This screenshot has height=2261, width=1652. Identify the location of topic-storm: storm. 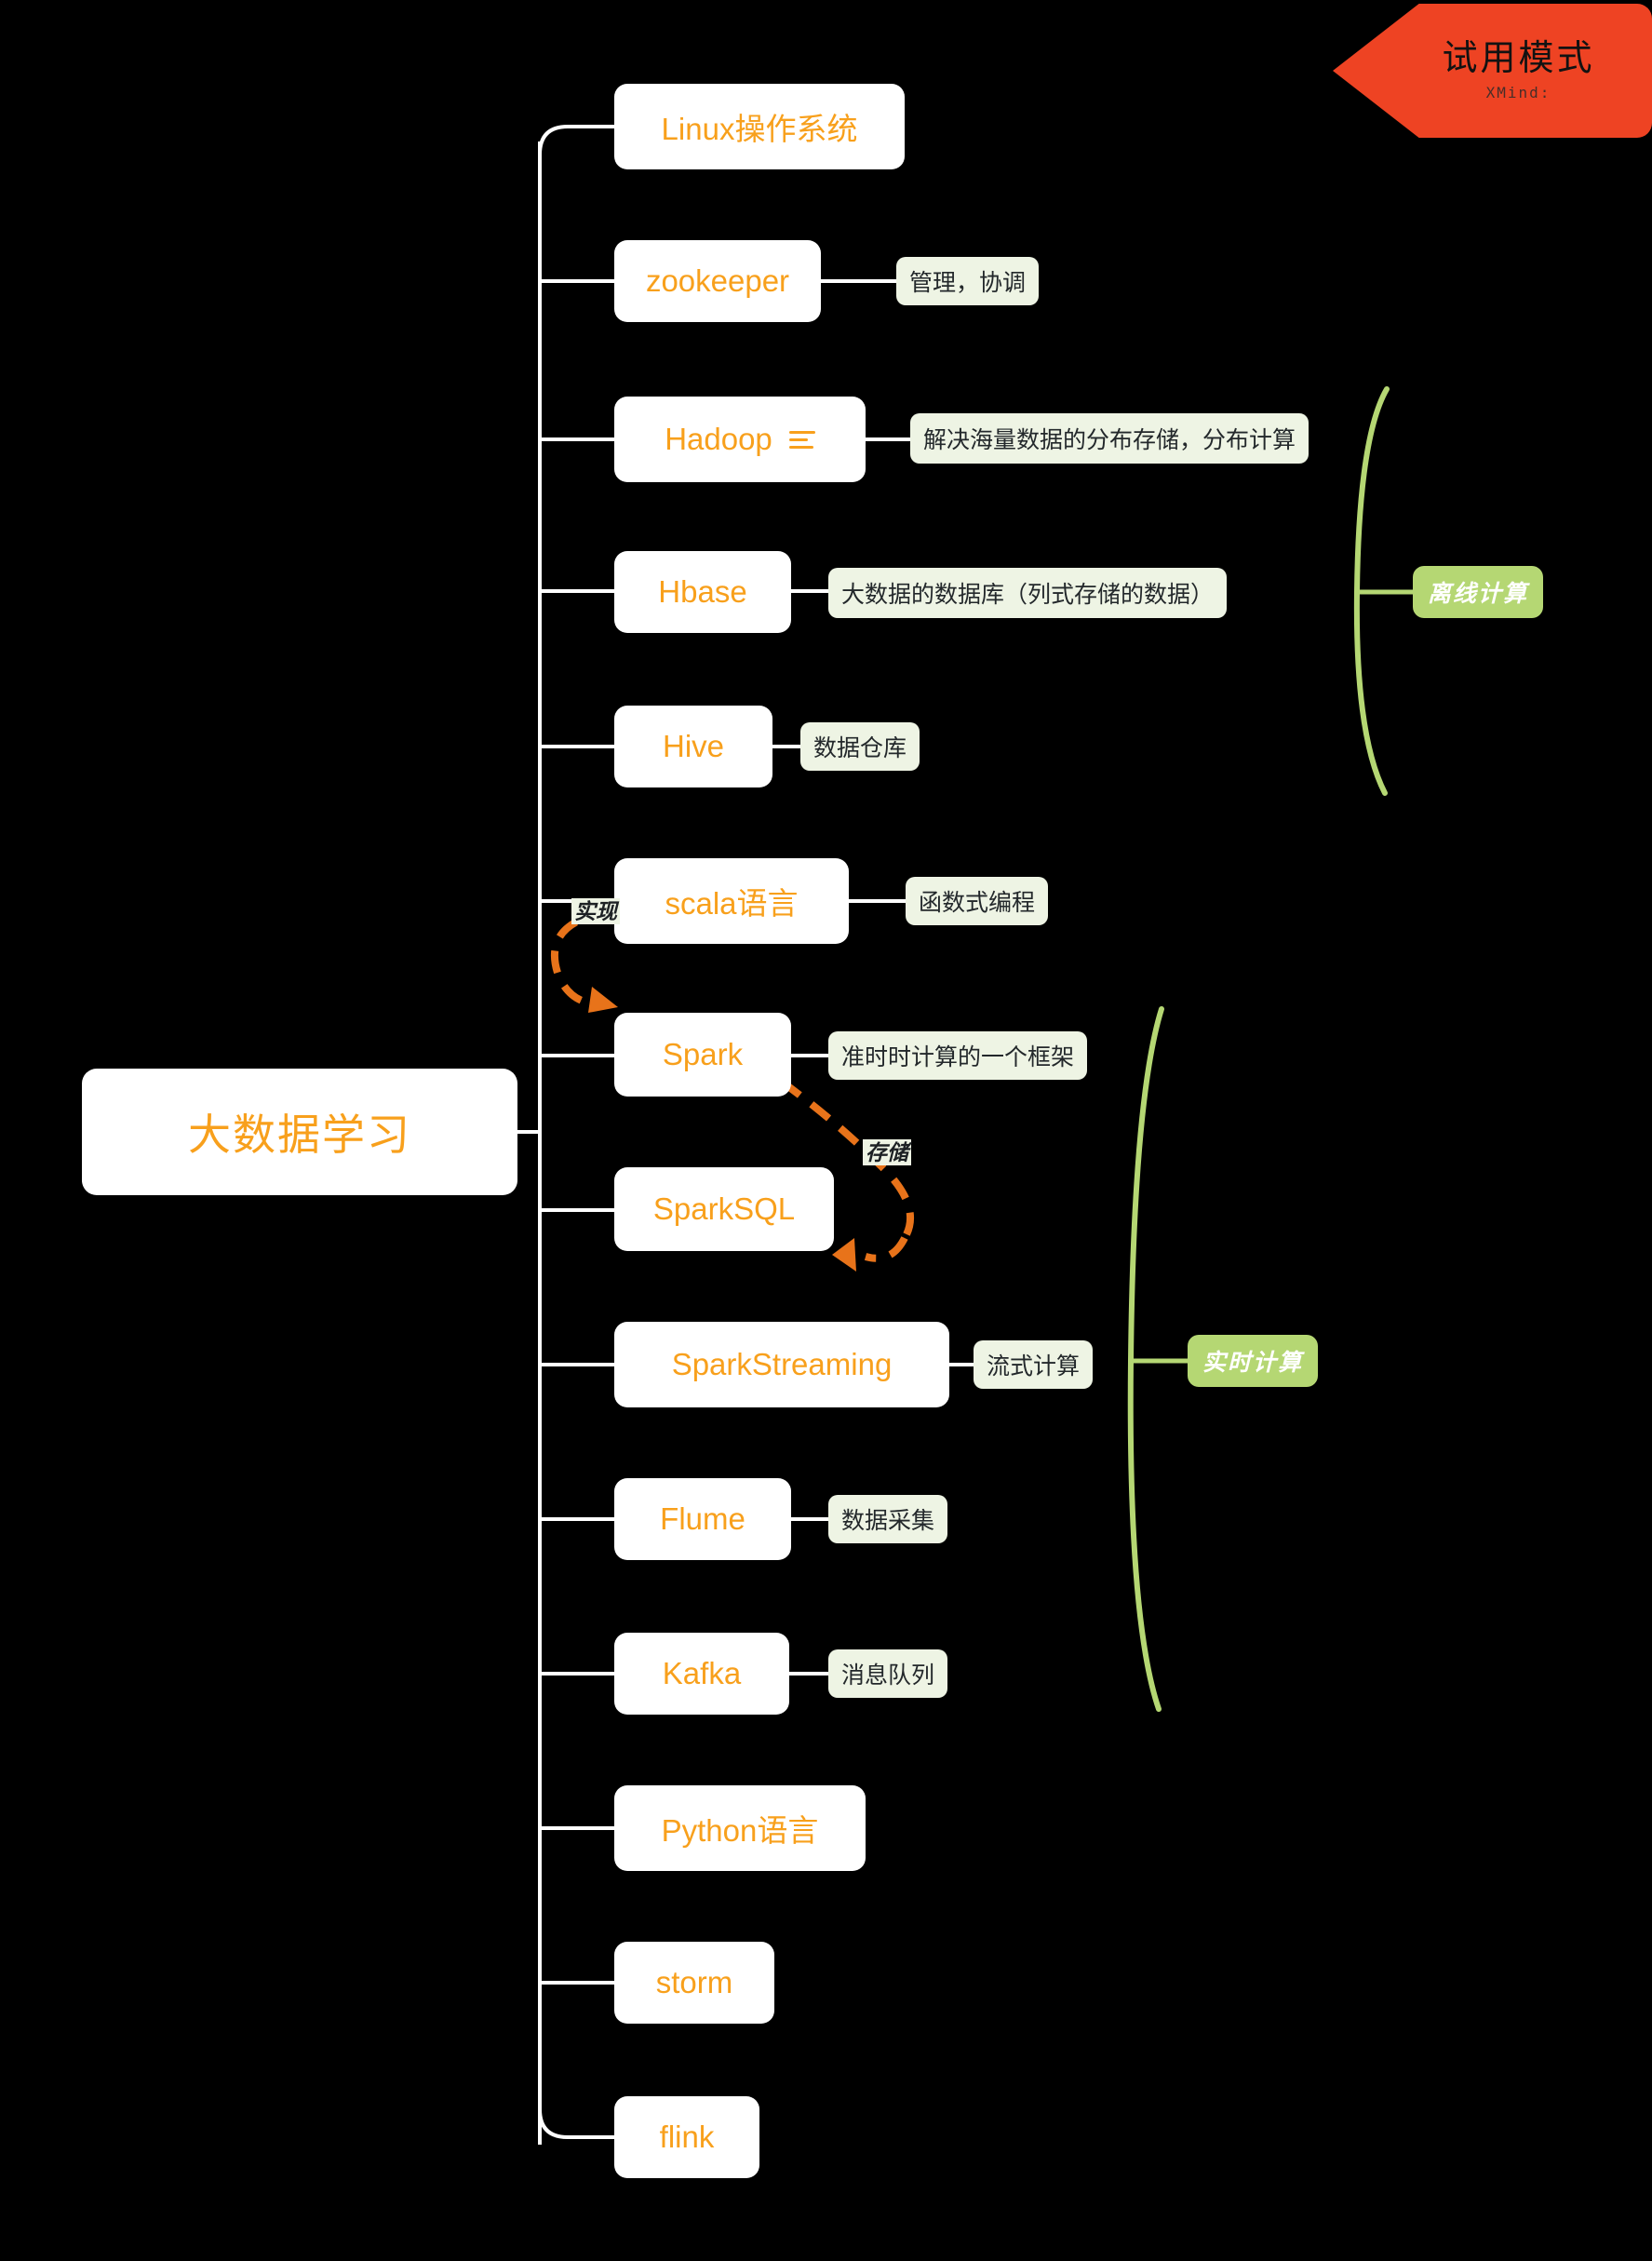
(694, 1983).